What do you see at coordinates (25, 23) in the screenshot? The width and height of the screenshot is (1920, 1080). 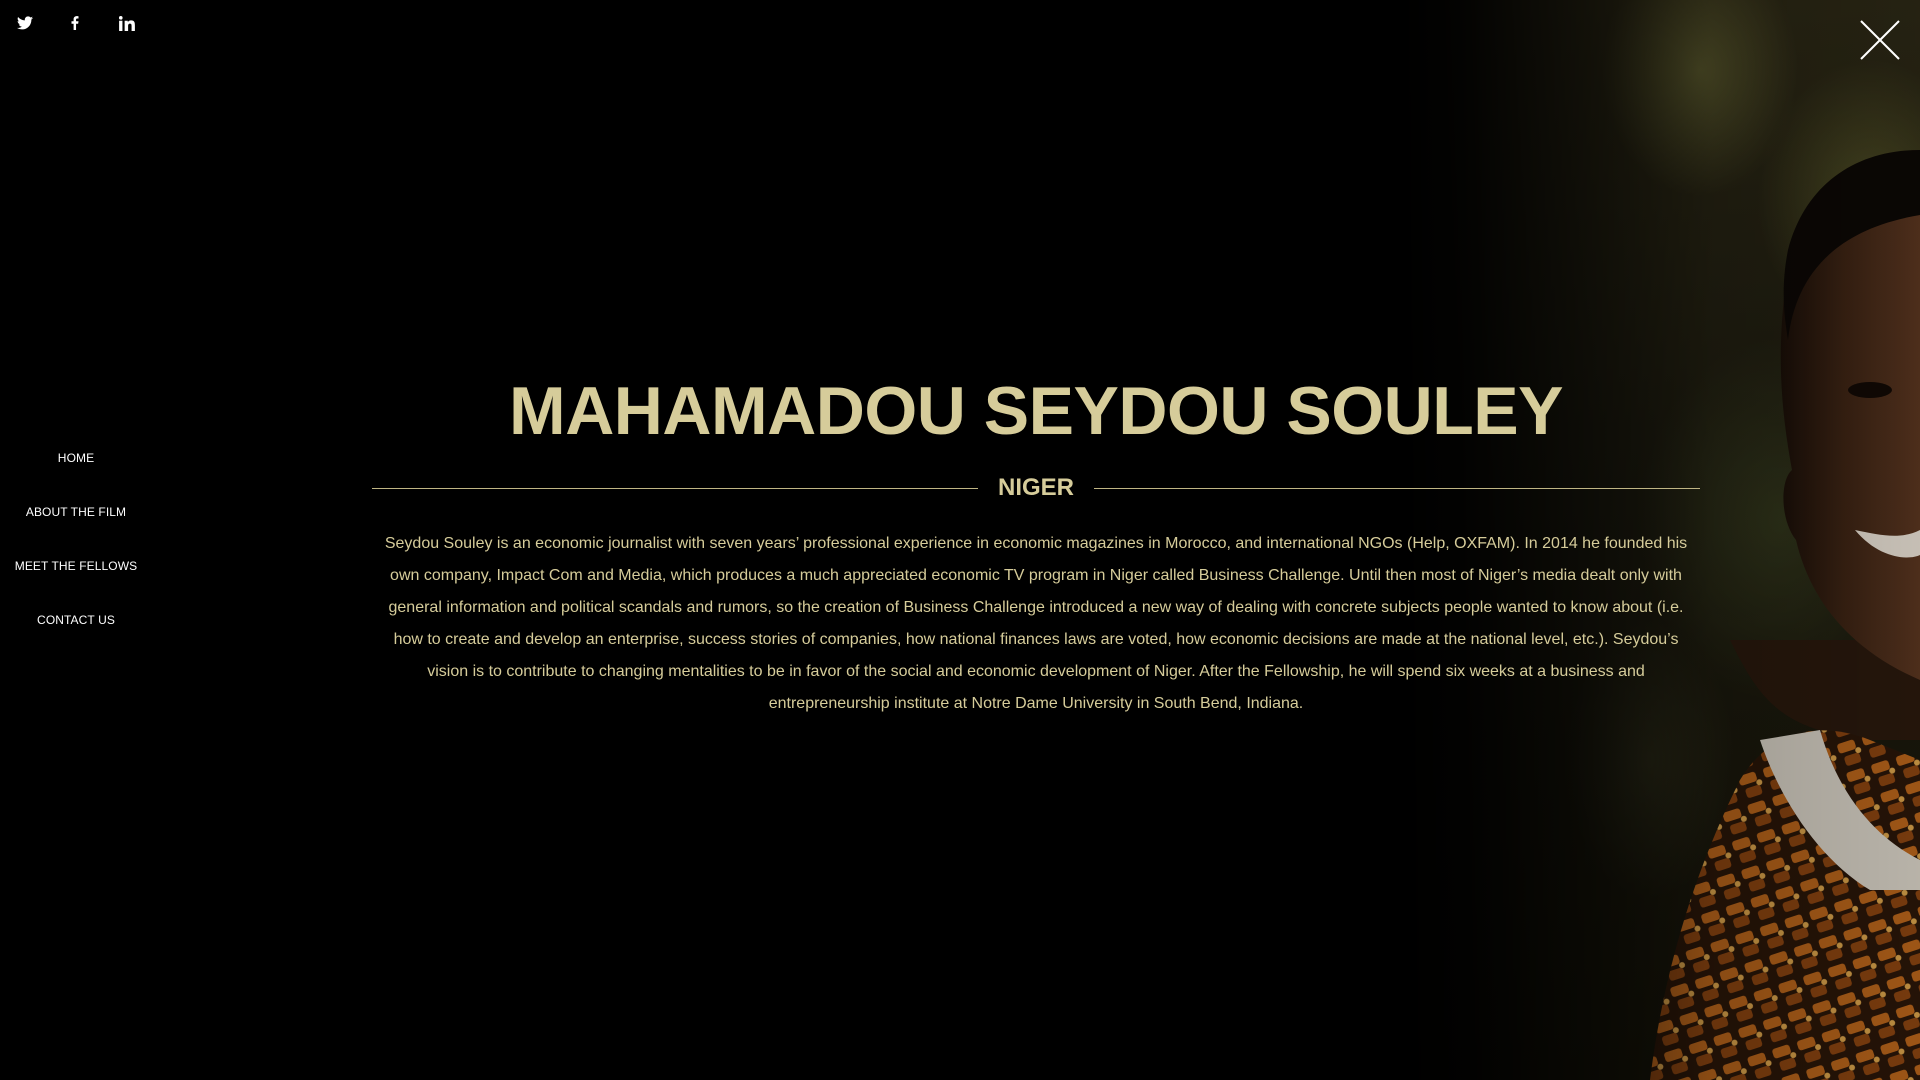 I see `twitter-icon` at bounding box center [25, 23].